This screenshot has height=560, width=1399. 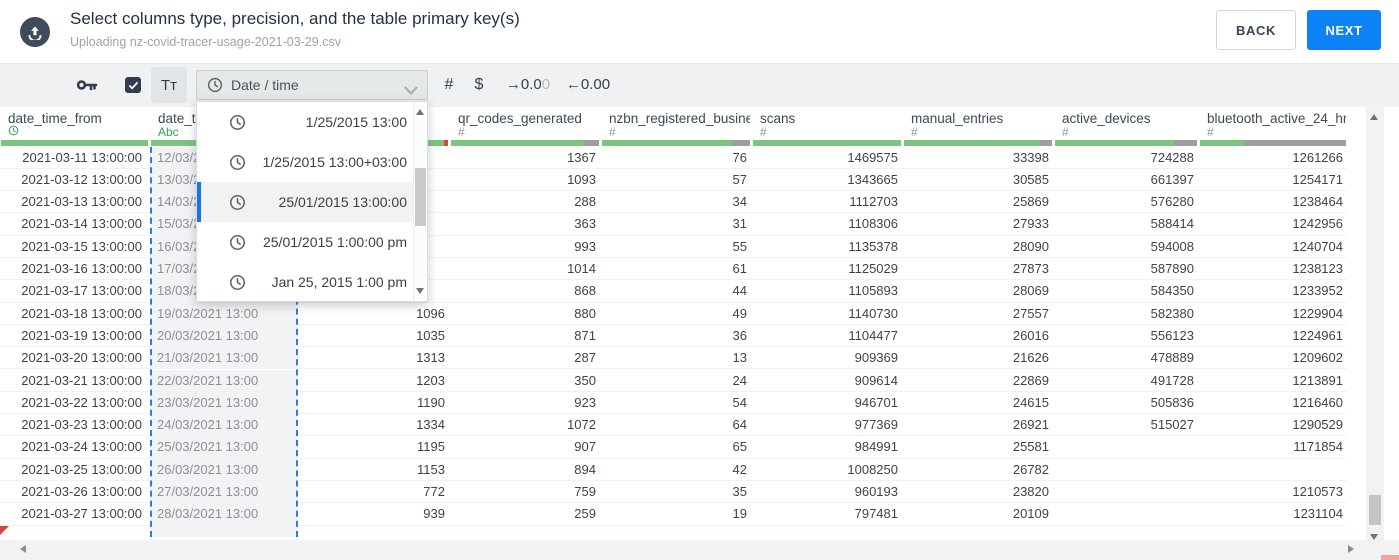 I want to click on table-cell: 26016, so click(x=978, y=336).